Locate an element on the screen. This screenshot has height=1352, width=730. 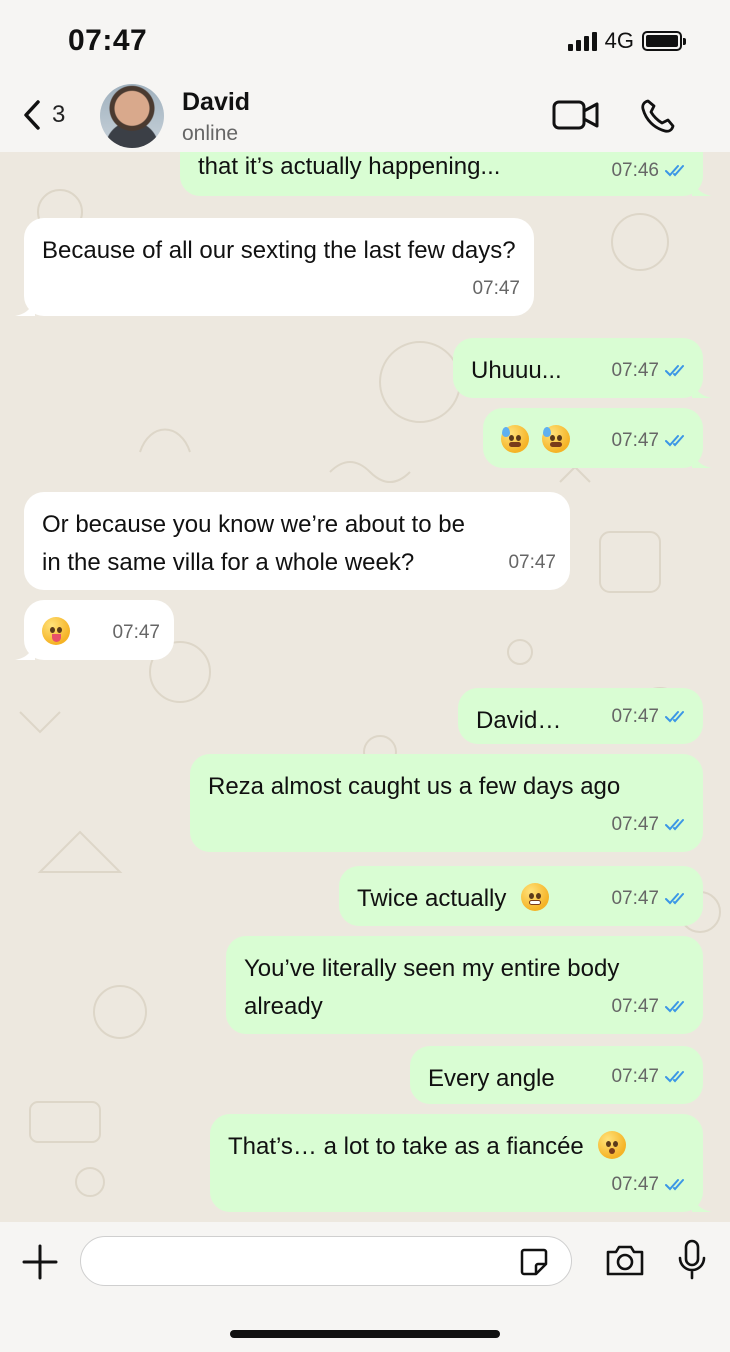
message-outgoing: that it’s actually happening... 07:46 is located at coordinates (446, 174).